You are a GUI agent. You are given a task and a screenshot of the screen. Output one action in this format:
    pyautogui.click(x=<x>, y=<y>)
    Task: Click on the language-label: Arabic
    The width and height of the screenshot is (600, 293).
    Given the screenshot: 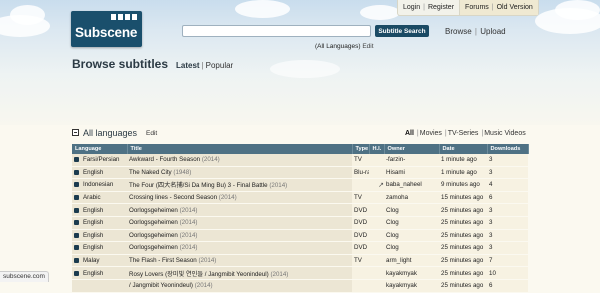 What is the action you would take?
    pyautogui.click(x=92, y=198)
    